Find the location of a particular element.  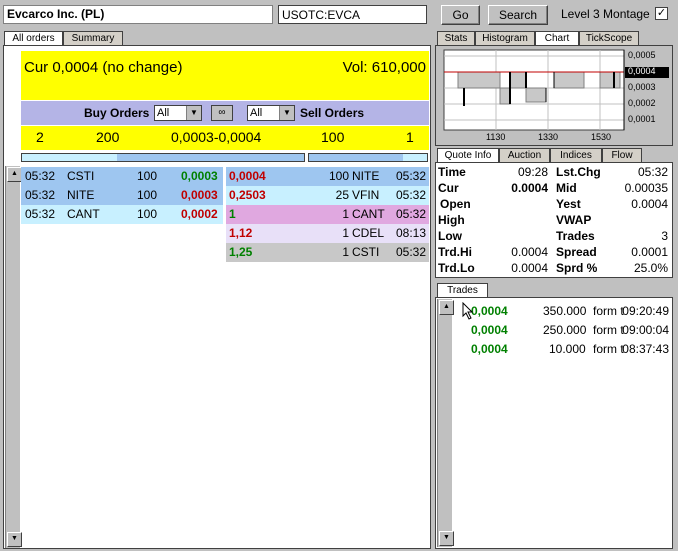

buy-order-row: 05:32 CANT 100 0,0002 is located at coordinates (122, 214).